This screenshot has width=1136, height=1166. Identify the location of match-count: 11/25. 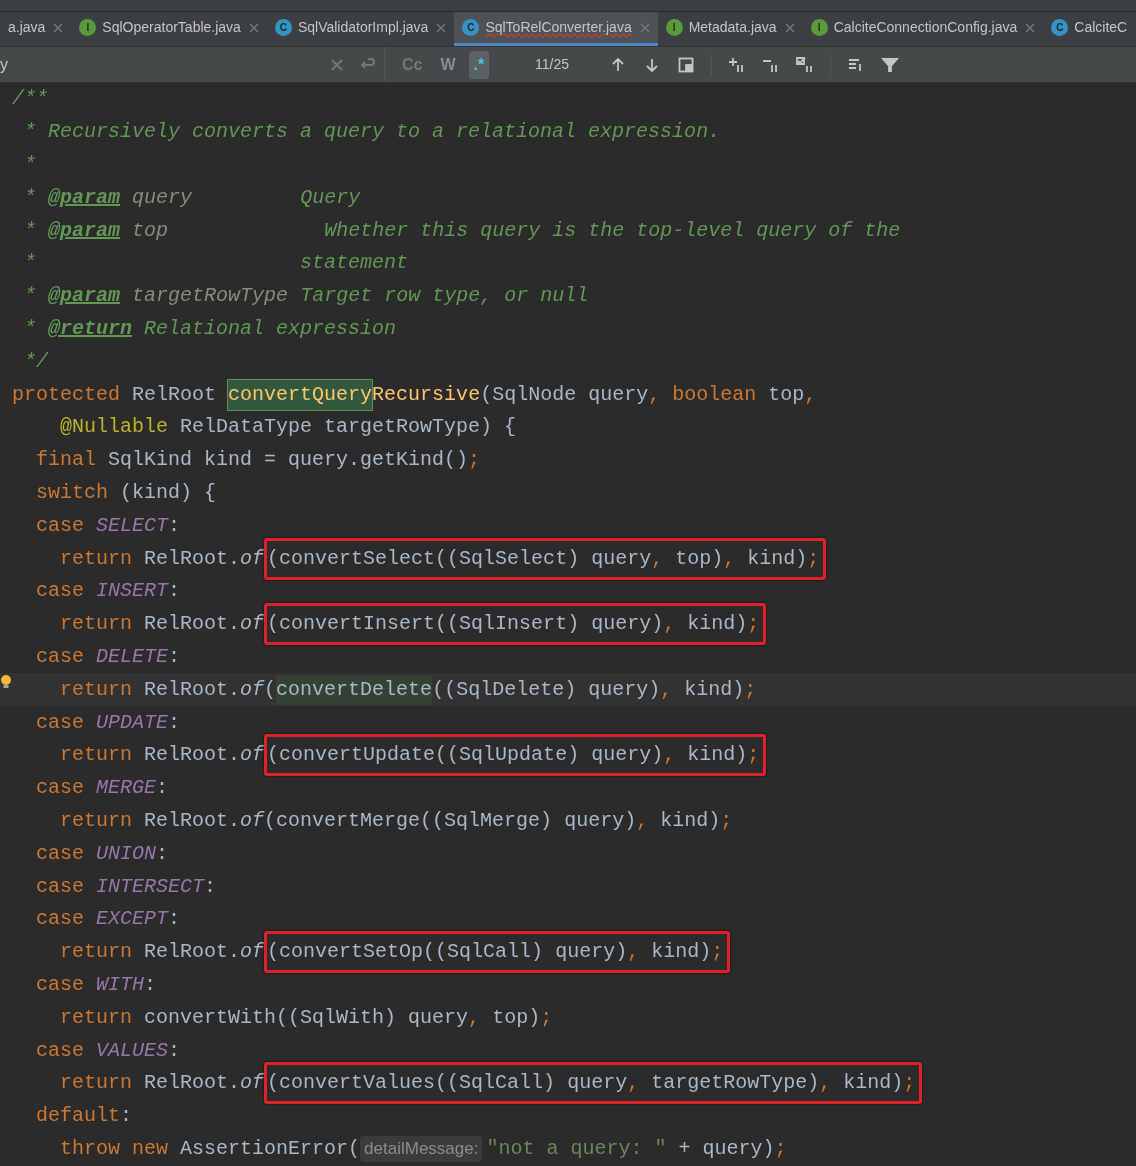
(552, 64).